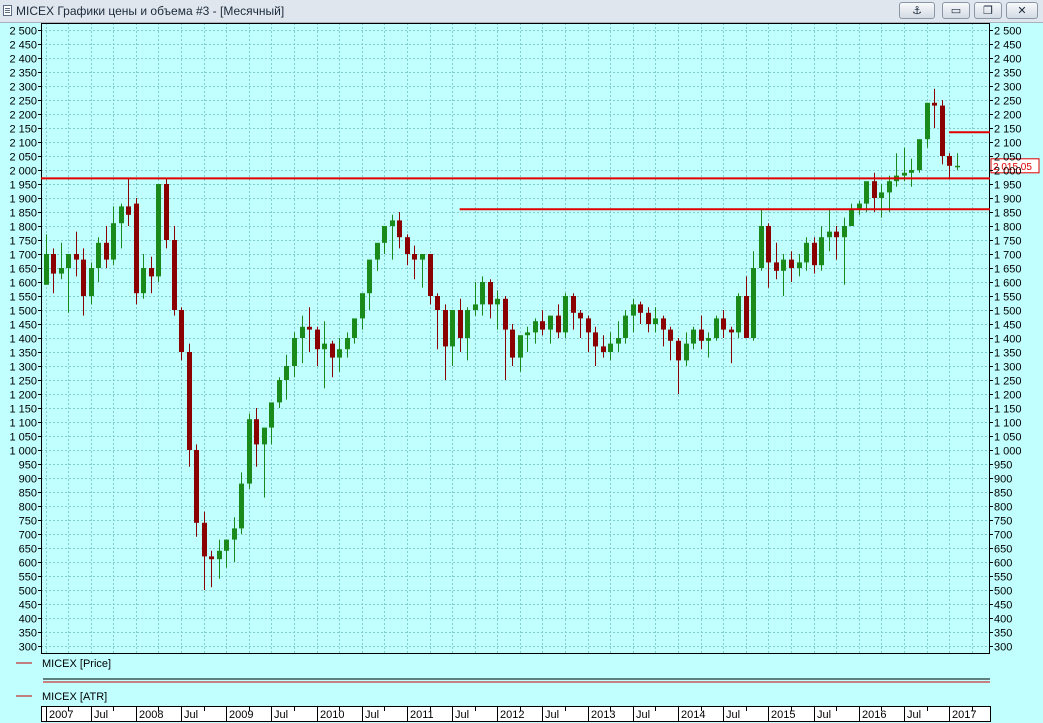 The width and height of the screenshot is (1043, 723). I want to click on y-tick-label-right: 550, so click(1003, 578).